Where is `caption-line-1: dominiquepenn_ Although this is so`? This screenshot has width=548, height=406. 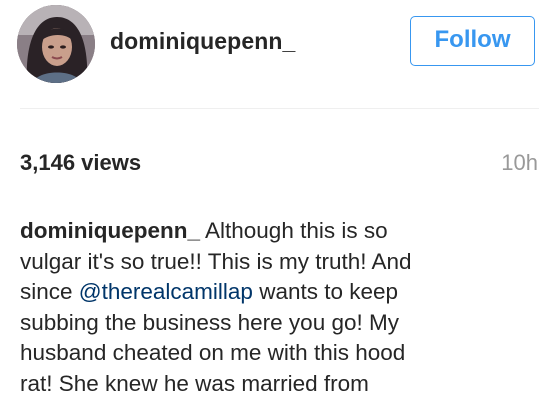 caption-line-1: dominiquepenn_ Although this is so is located at coordinates (275, 231).